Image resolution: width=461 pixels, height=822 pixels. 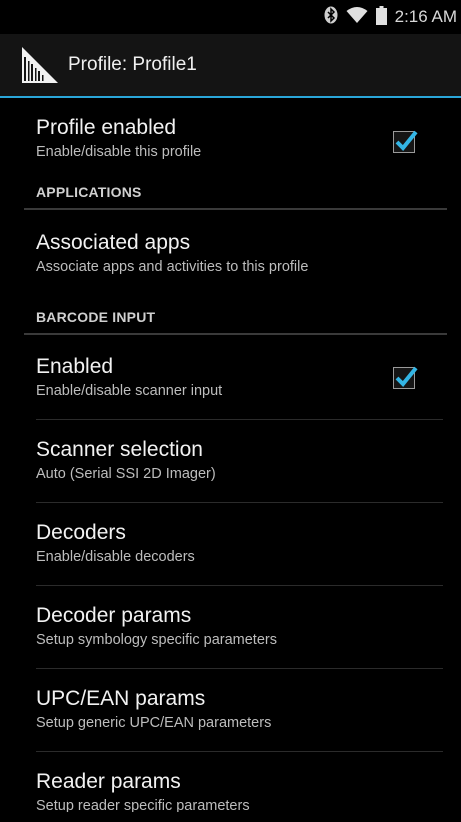 What do you see at coordinates (40, 65) in the screenshot?
I see `barcode-app-icon` at bounding box center [40, 65].